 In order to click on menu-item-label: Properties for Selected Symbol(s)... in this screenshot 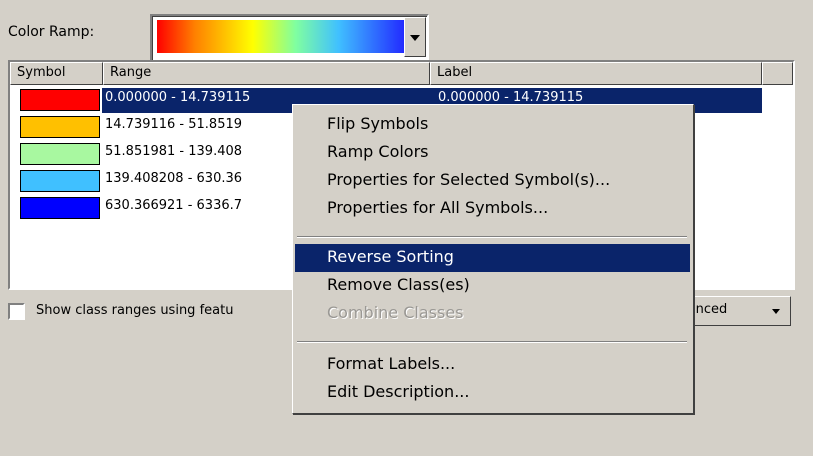, I will do `click(469, 179)`.